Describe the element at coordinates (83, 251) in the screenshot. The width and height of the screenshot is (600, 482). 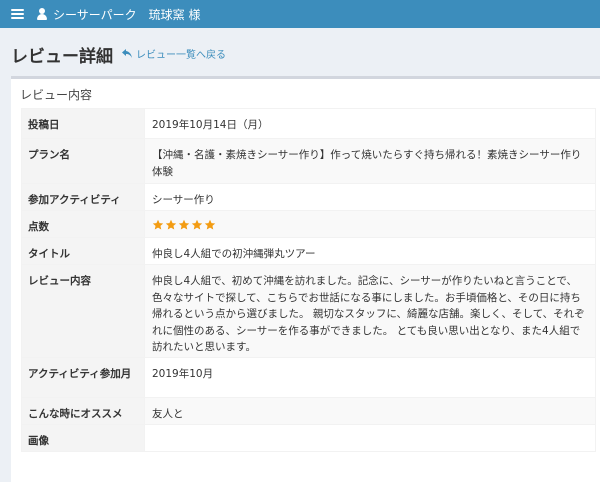
I see `label-review-title: タイトル` at that location.